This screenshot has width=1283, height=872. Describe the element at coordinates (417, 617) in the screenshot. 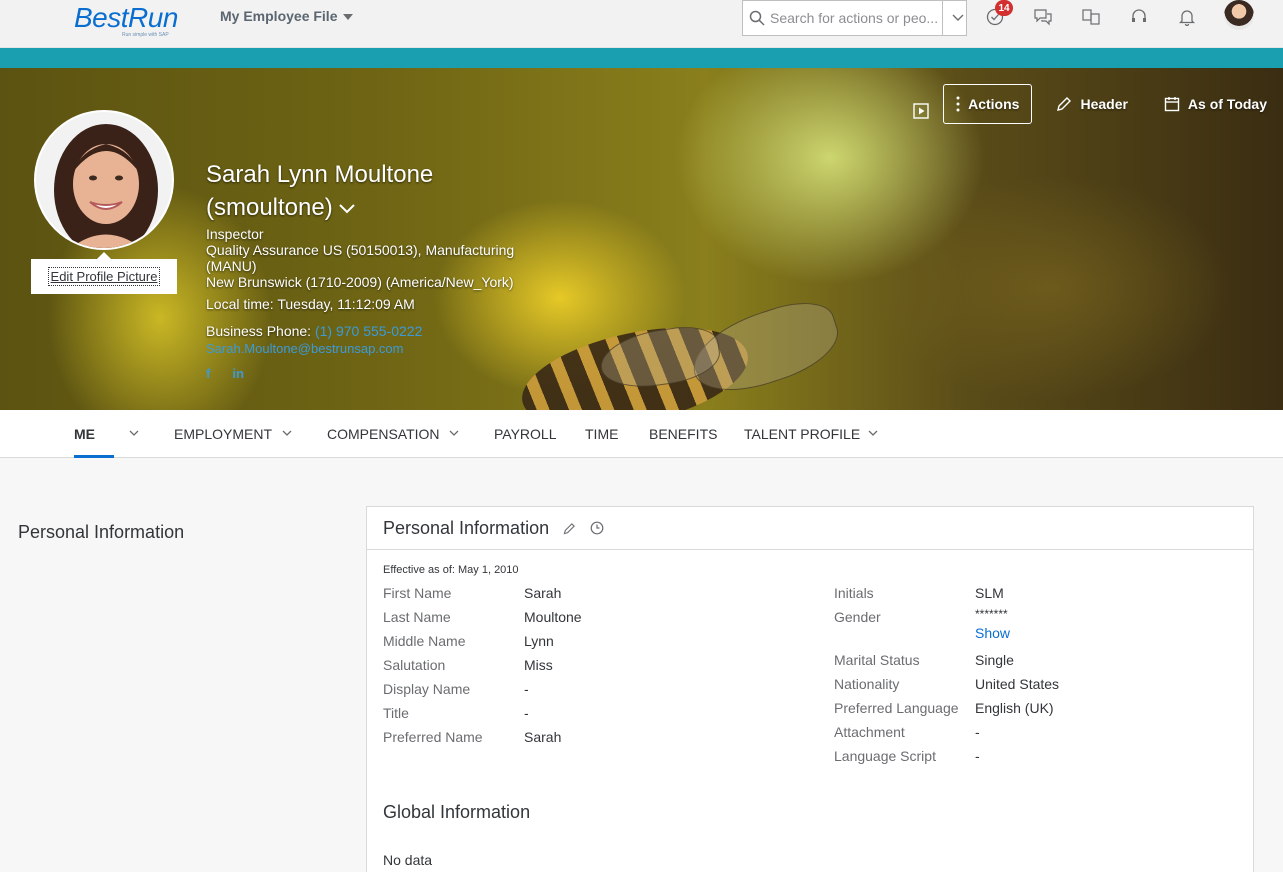

I see `field-label: Last Name` at that location.